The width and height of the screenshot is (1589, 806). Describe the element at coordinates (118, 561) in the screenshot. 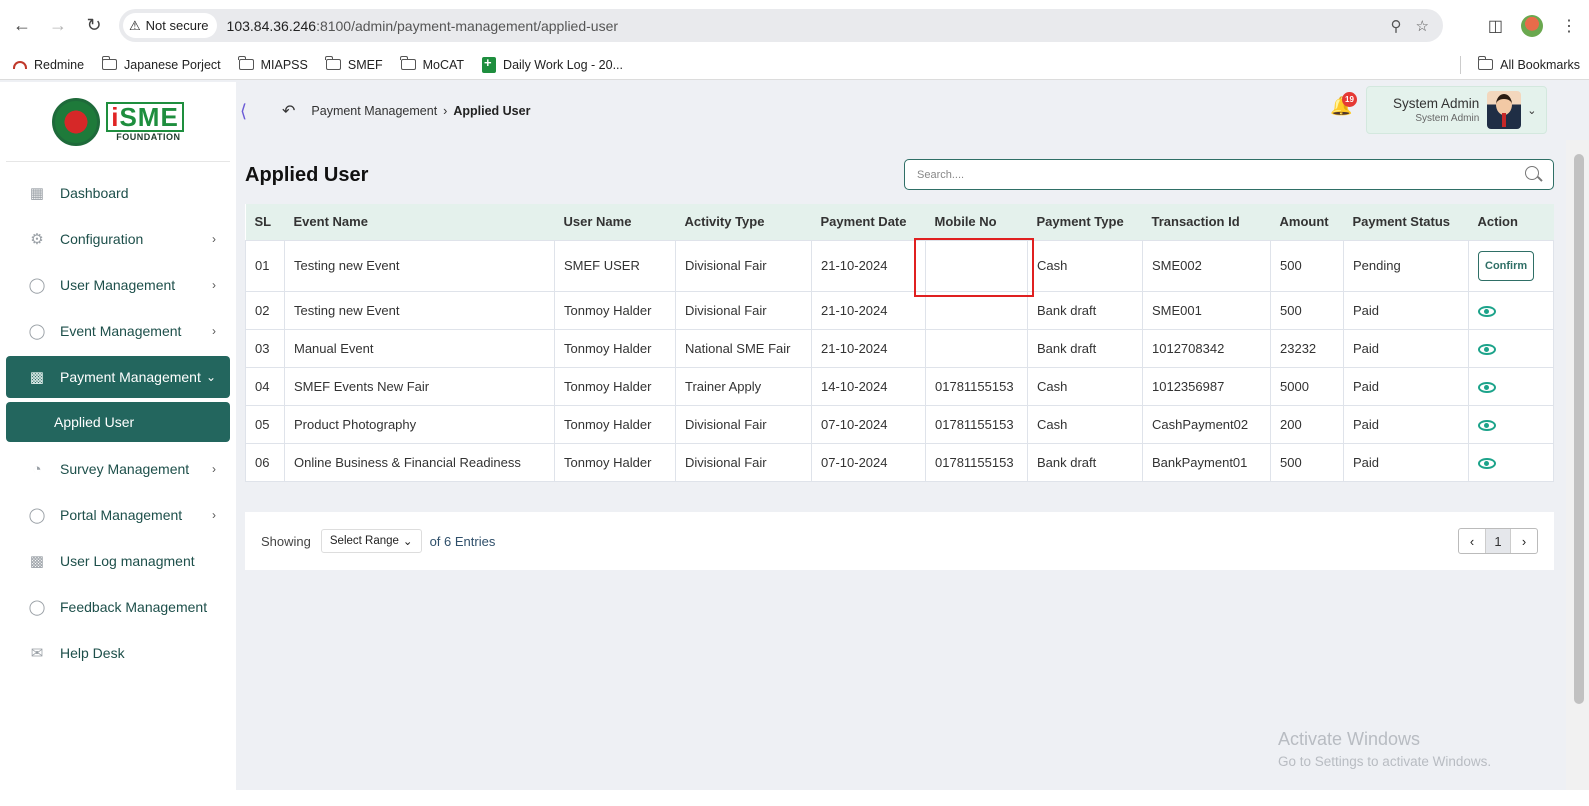

I see `sidebar-item-user-log: ▩ User Log managment` at that location.